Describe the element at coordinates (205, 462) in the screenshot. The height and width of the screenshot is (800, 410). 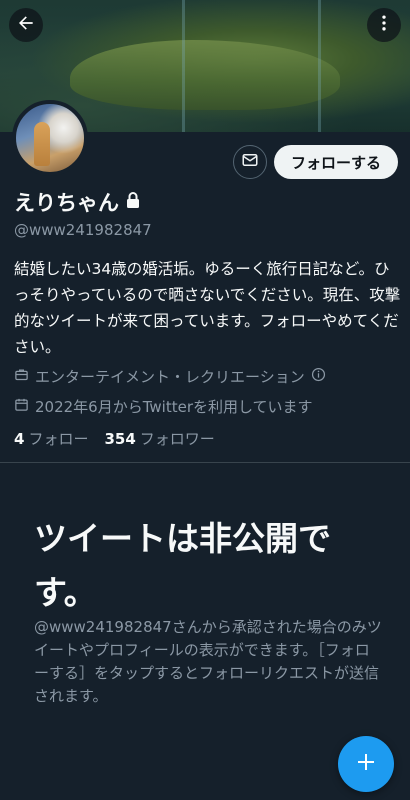
I see `divider` at that location.